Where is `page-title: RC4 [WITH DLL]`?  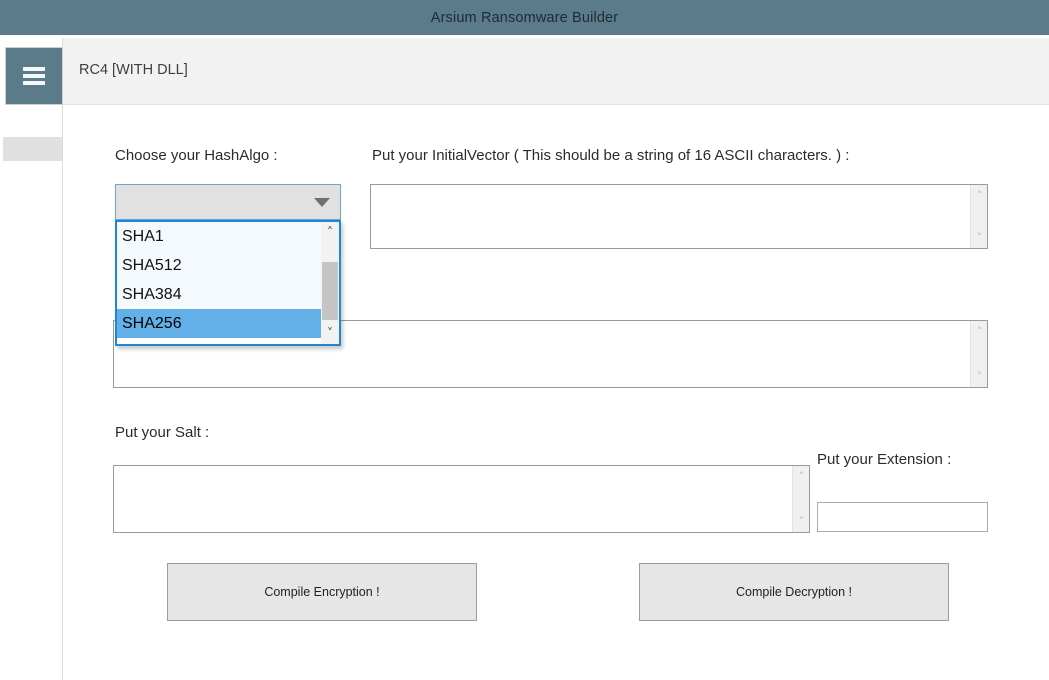
page-title: RC4 [WITH DLL] is located at coordinates (133, 70).